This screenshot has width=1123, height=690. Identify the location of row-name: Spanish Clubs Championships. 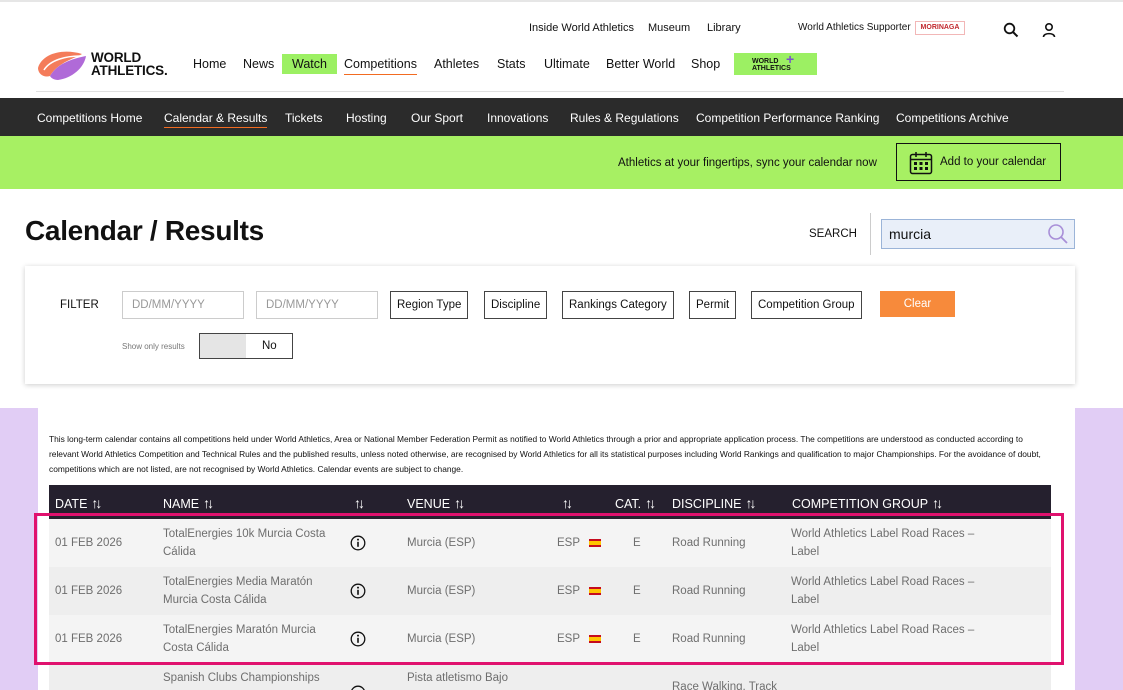
(253, 678).